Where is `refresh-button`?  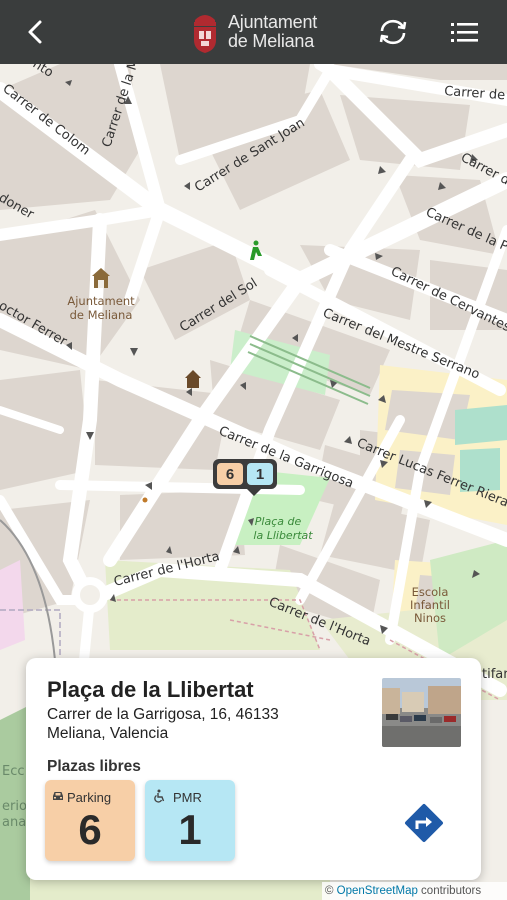 refresh-button is located at coordinates (393, 32).